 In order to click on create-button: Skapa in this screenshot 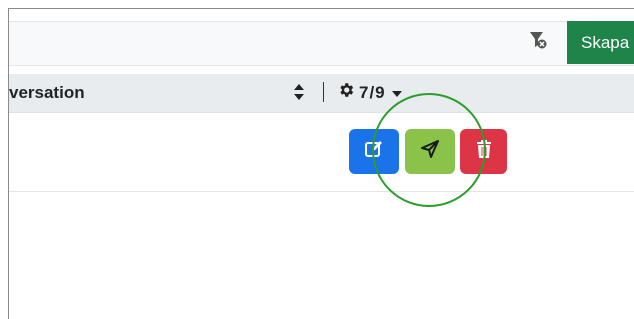, I will do `click(600, 42)`.